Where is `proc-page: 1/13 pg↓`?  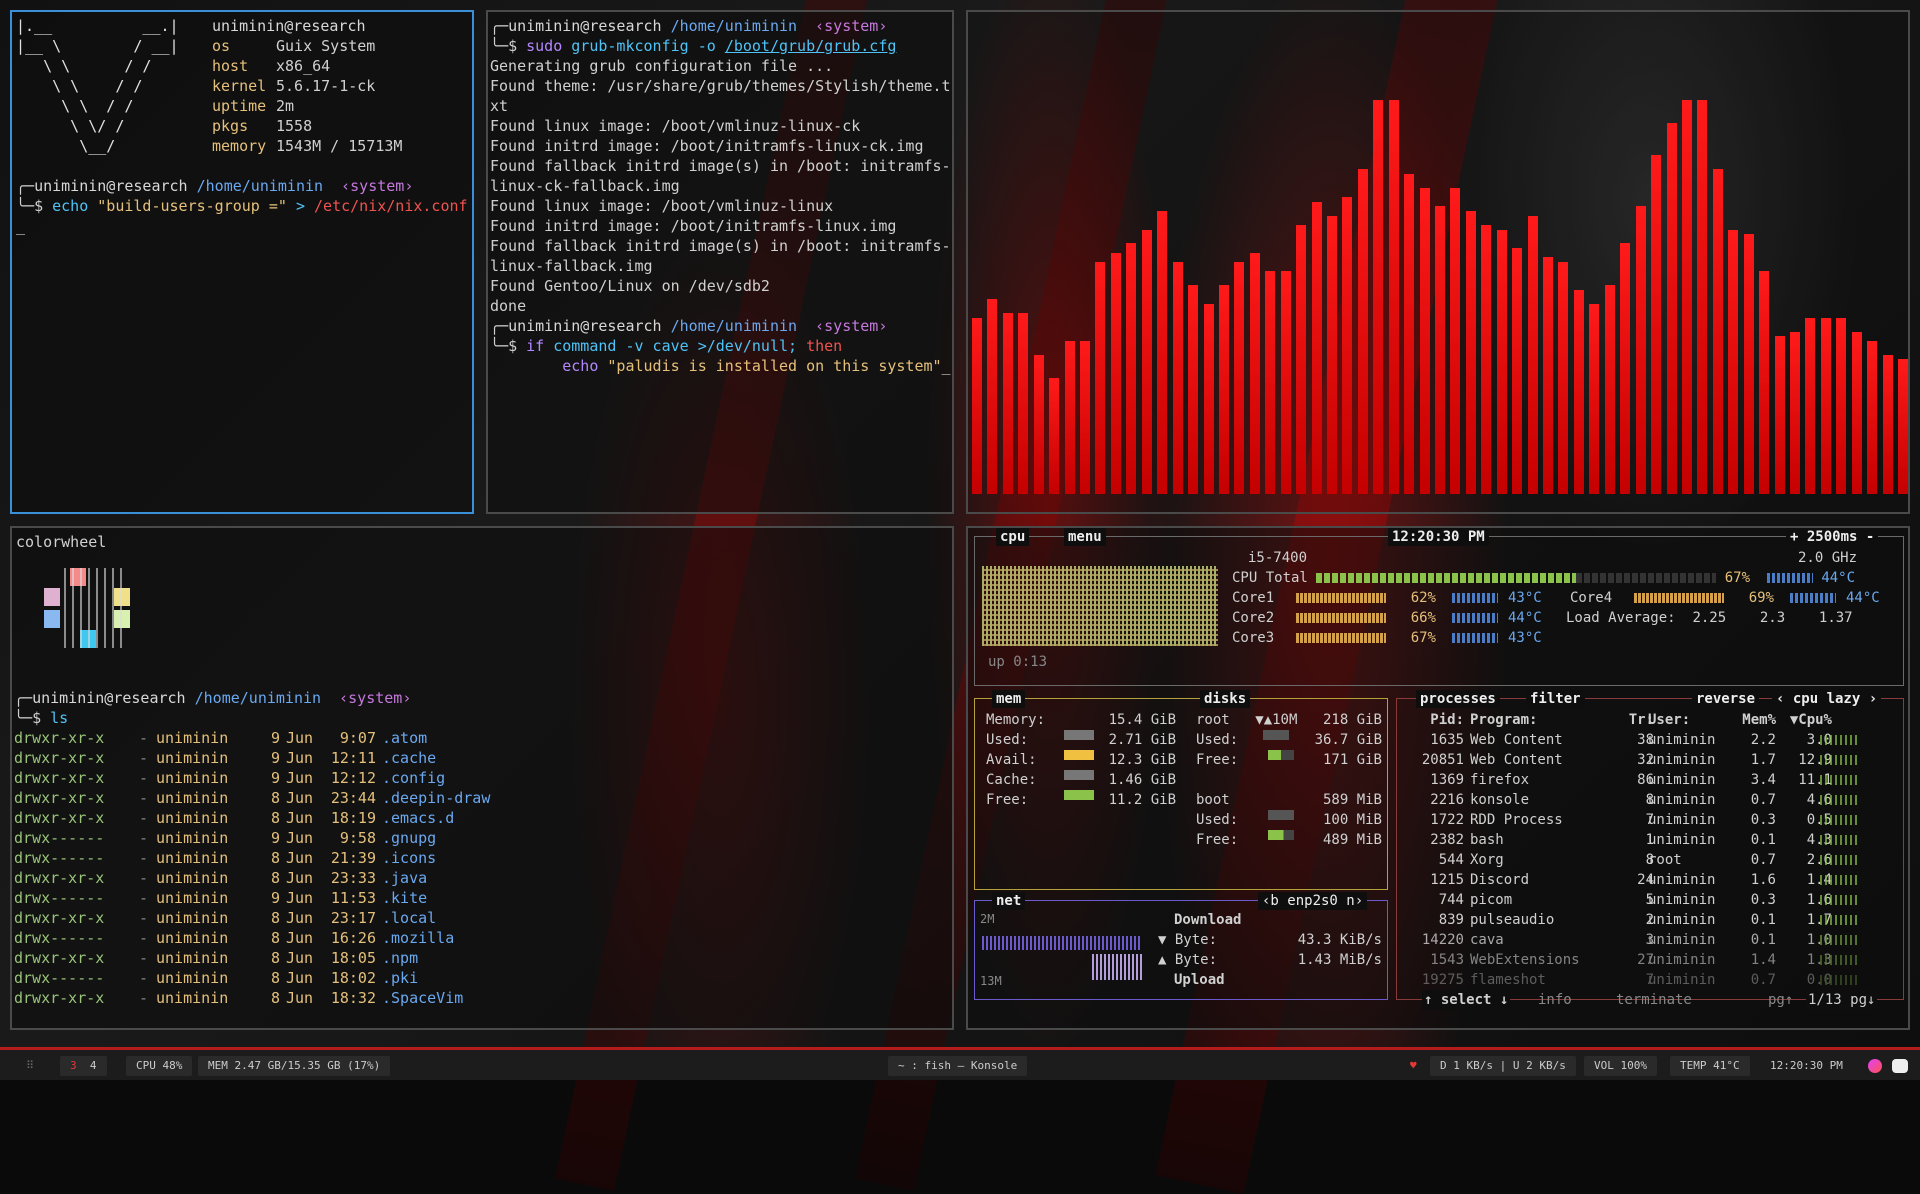 proc-page: 1/13 pg↓ is located at coordinates (1842, 1000).